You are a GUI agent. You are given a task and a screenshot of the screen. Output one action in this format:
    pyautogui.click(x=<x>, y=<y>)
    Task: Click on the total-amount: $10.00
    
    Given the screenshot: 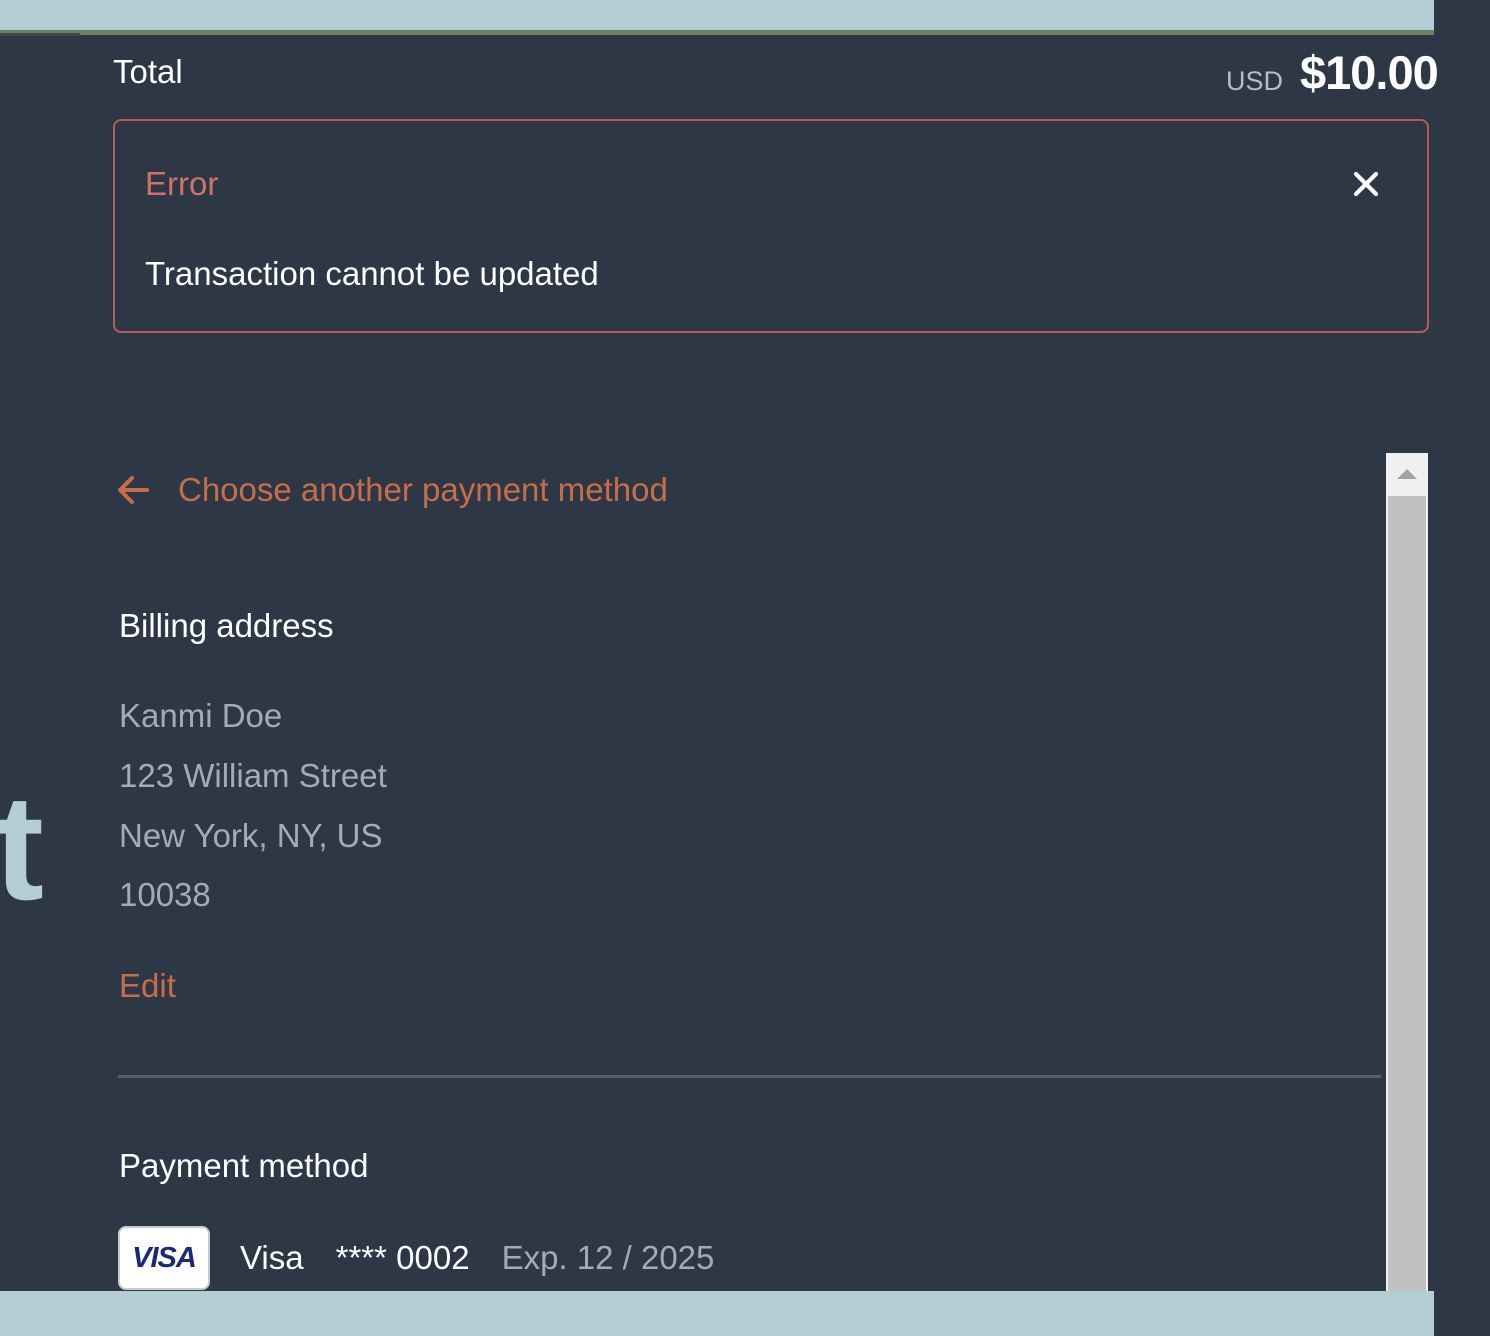 What is the action you would take?
    pyautogui.click(x=1369, y=72)
    